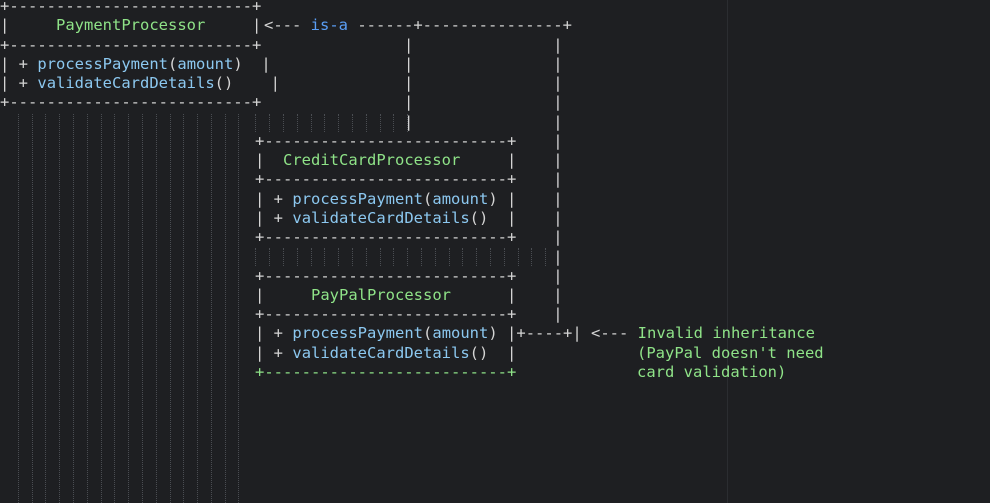  Describe the element at coordinates (727, 251) in the screenshot. I see `editor-divider` at that location.